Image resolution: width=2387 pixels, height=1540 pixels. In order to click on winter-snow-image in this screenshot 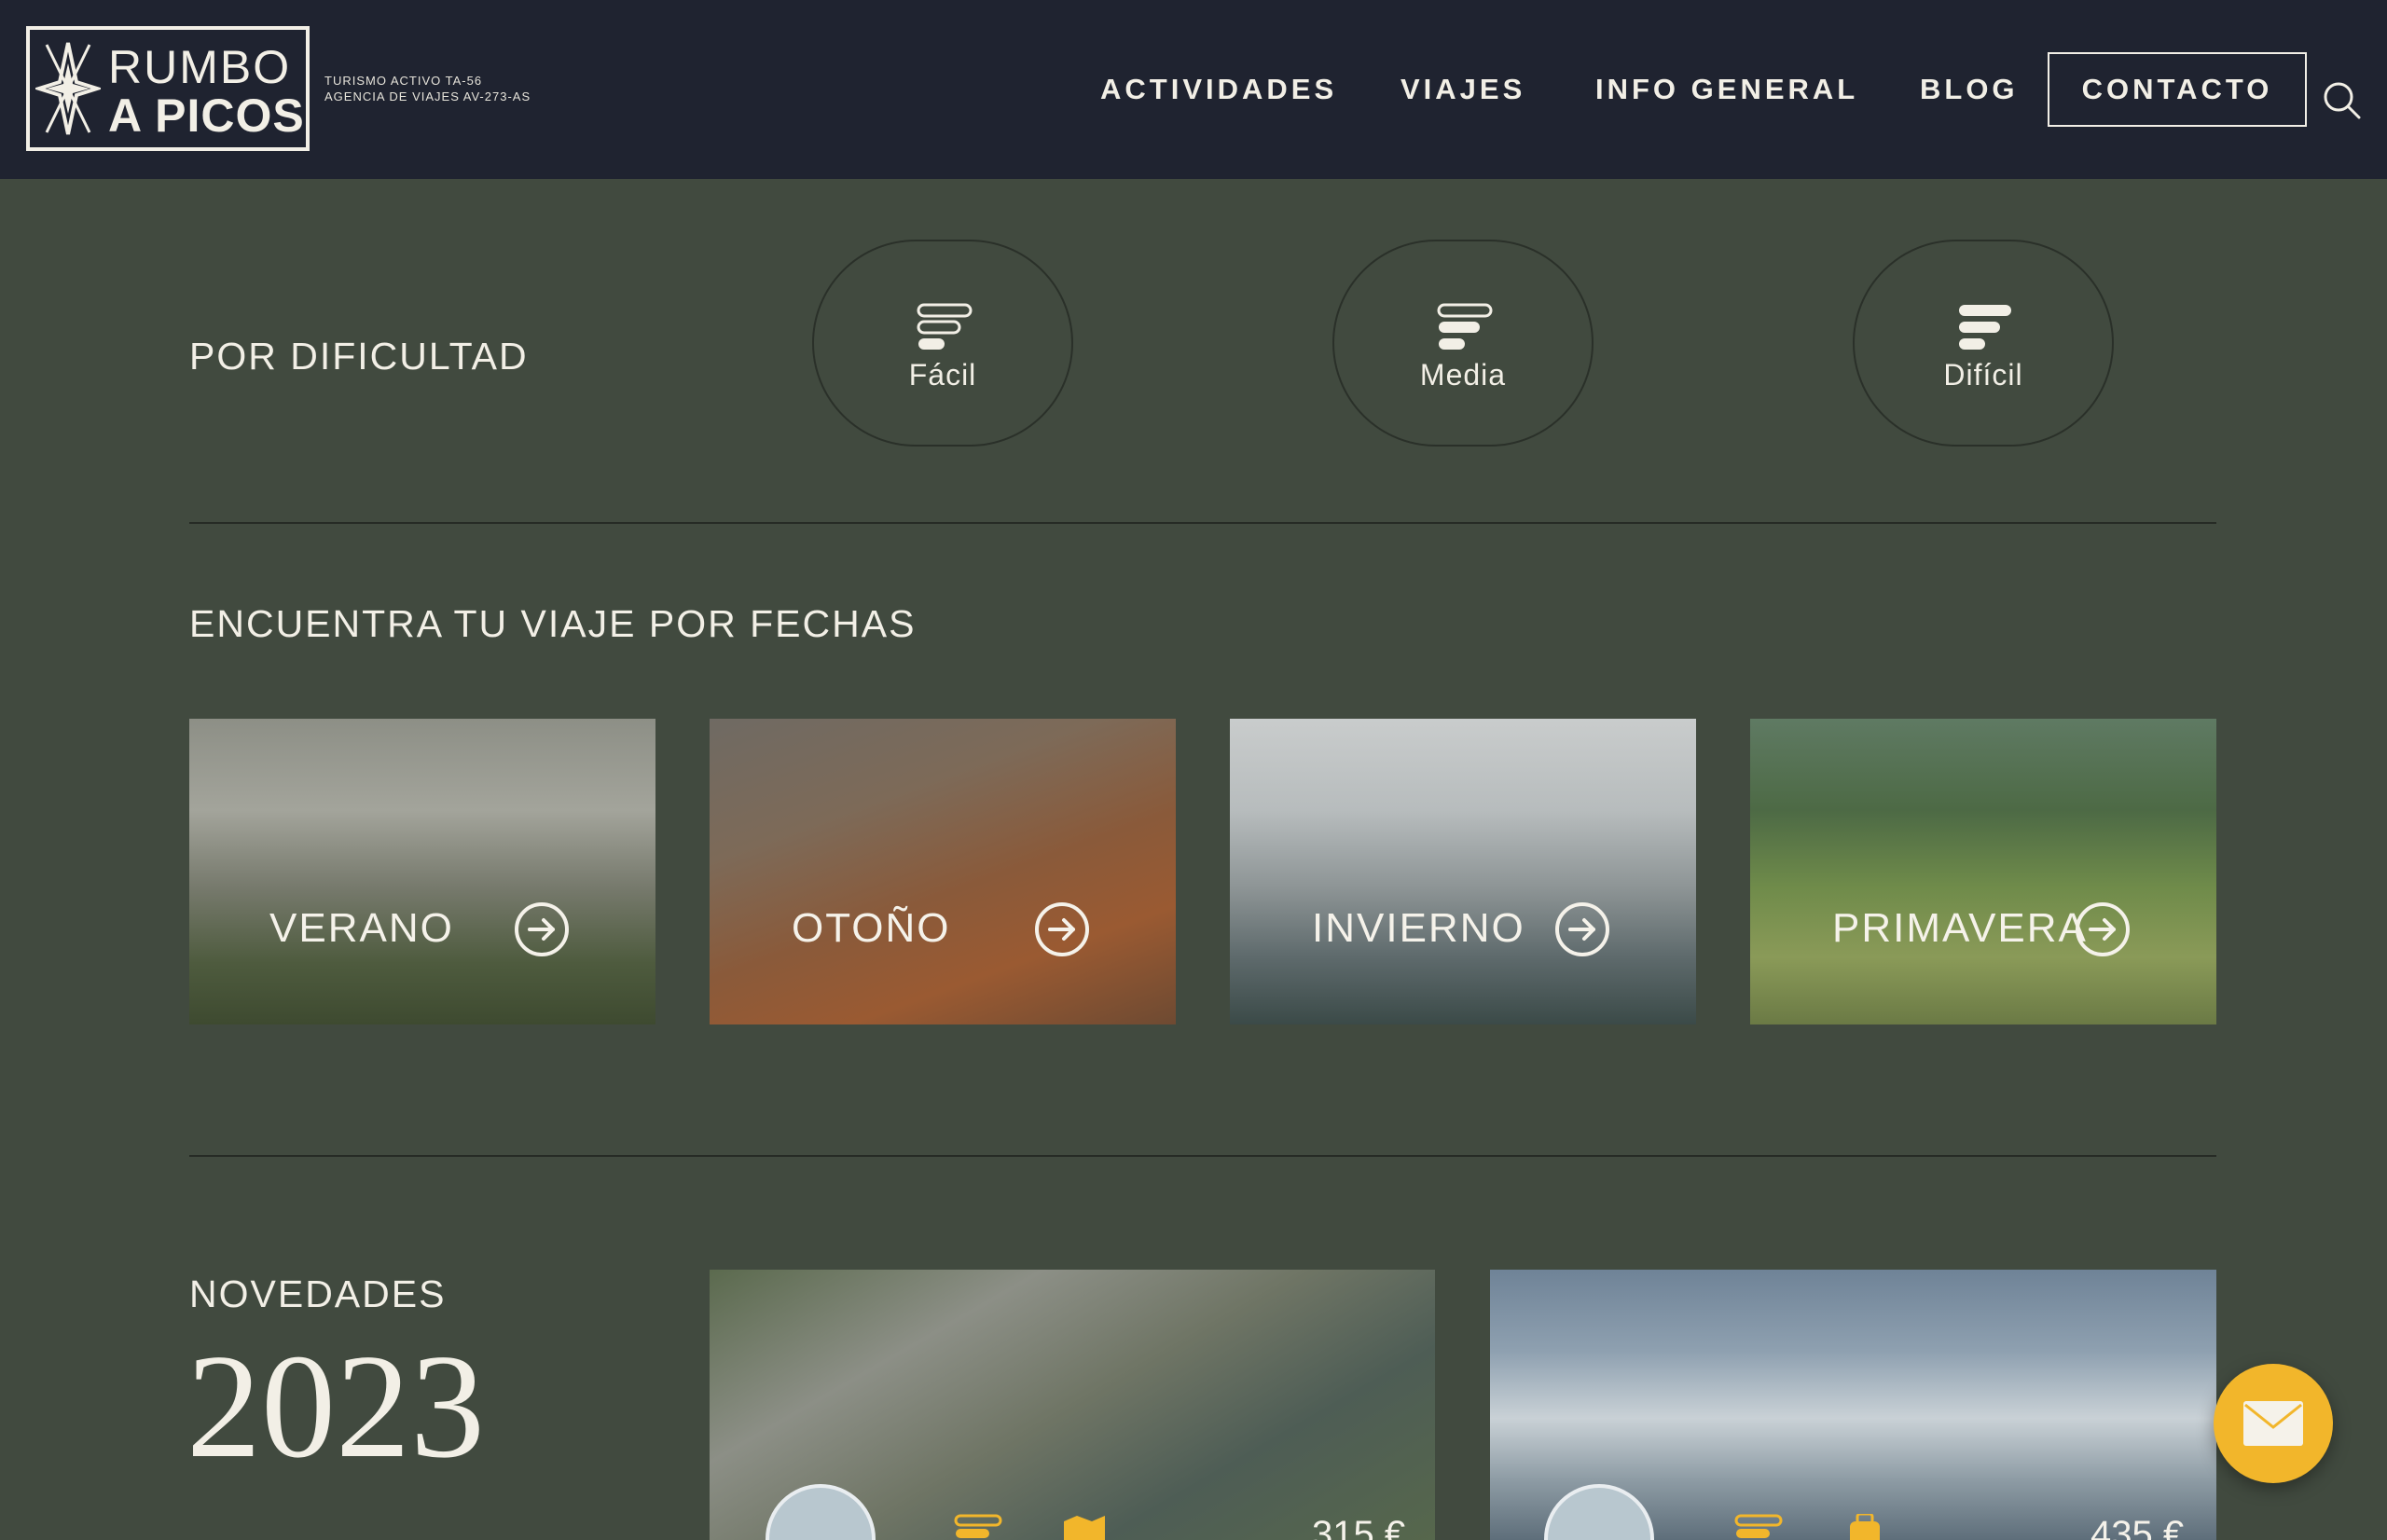, I will do `click(1463, 871)`.